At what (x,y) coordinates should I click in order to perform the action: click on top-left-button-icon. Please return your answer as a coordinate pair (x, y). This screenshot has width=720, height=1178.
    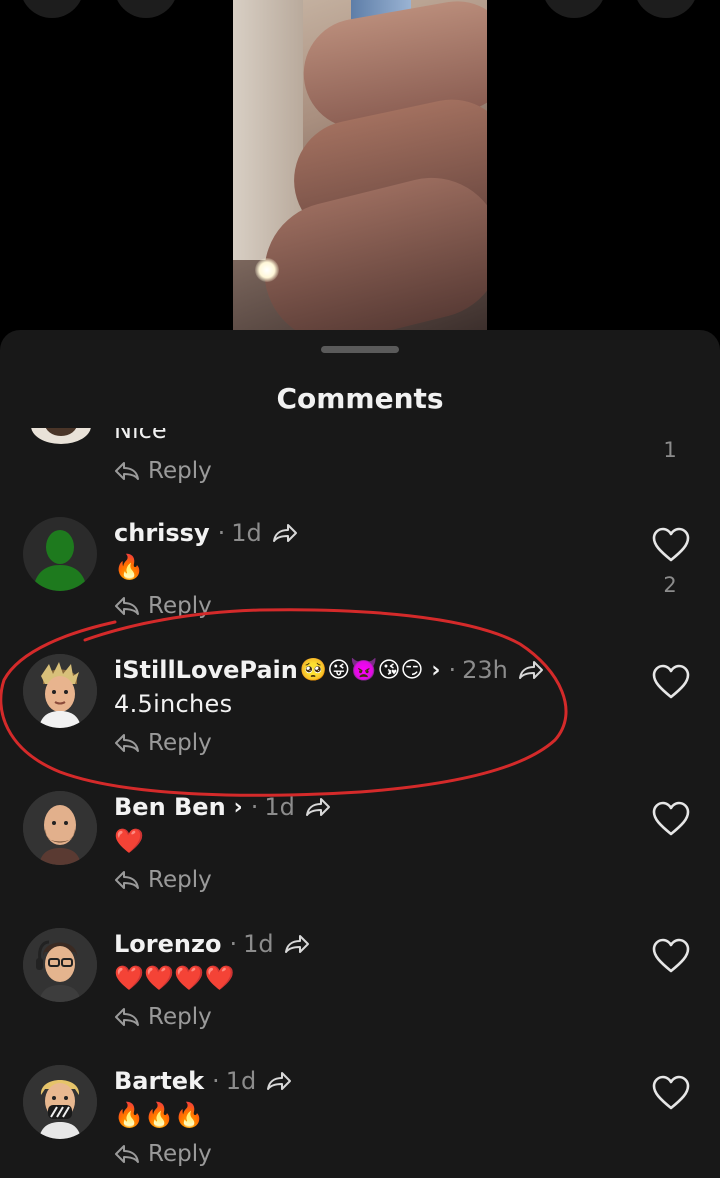
    Looking at the image, I should click on (146, 9).